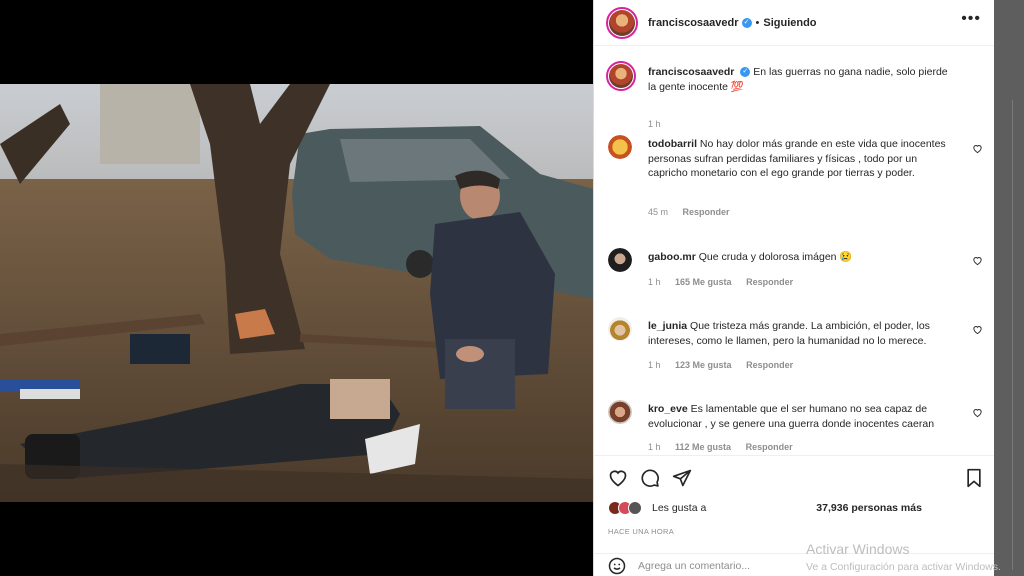 This screenshot has width=1024, height=576. Describe the element at coordinates (668, 409) in the screenshot. I see `comment-username: kro_eve` at that location.